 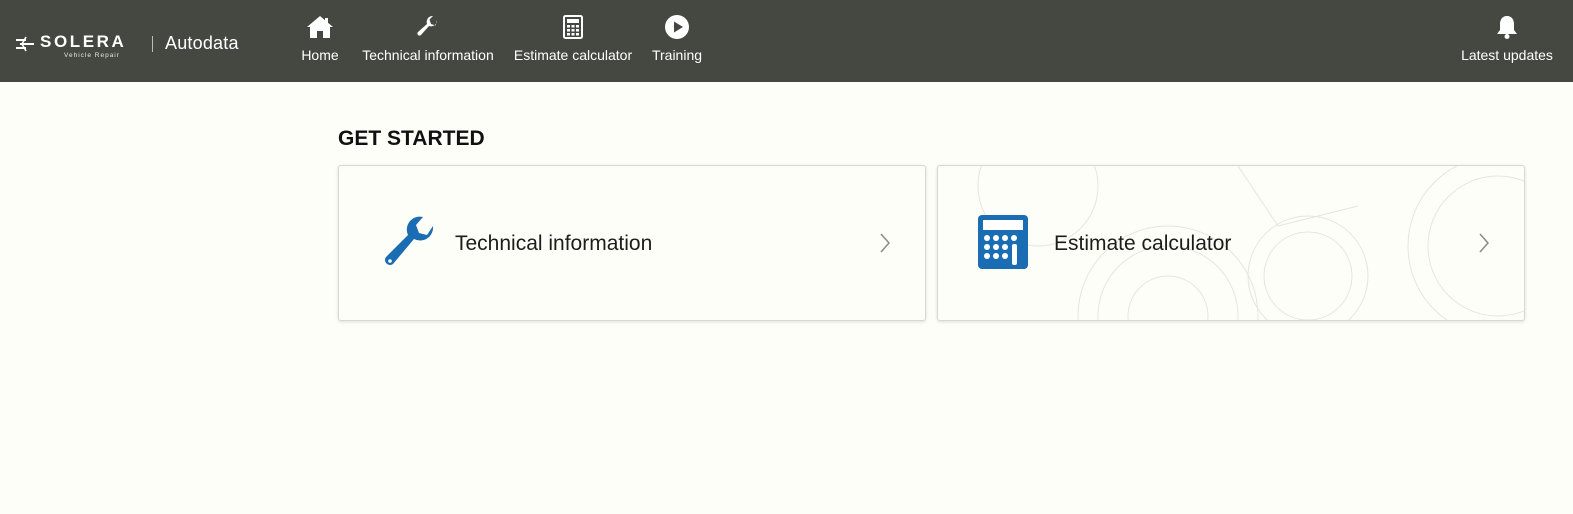 I want to click on technical-information-card: Technical information, so click(x=632, y=243).